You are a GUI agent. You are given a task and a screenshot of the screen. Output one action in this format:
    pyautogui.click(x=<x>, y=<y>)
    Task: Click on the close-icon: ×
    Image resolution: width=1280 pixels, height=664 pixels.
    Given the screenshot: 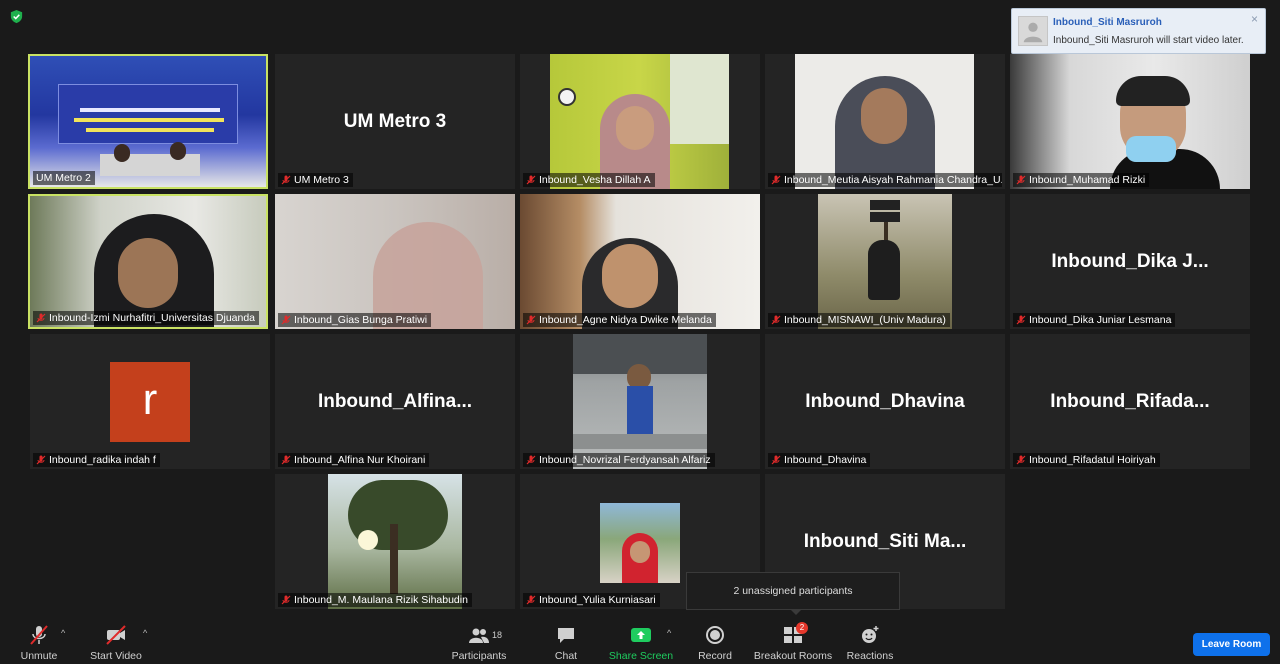 What is the action you would take?
    pyautogui.click(x=1254, y=19)
    